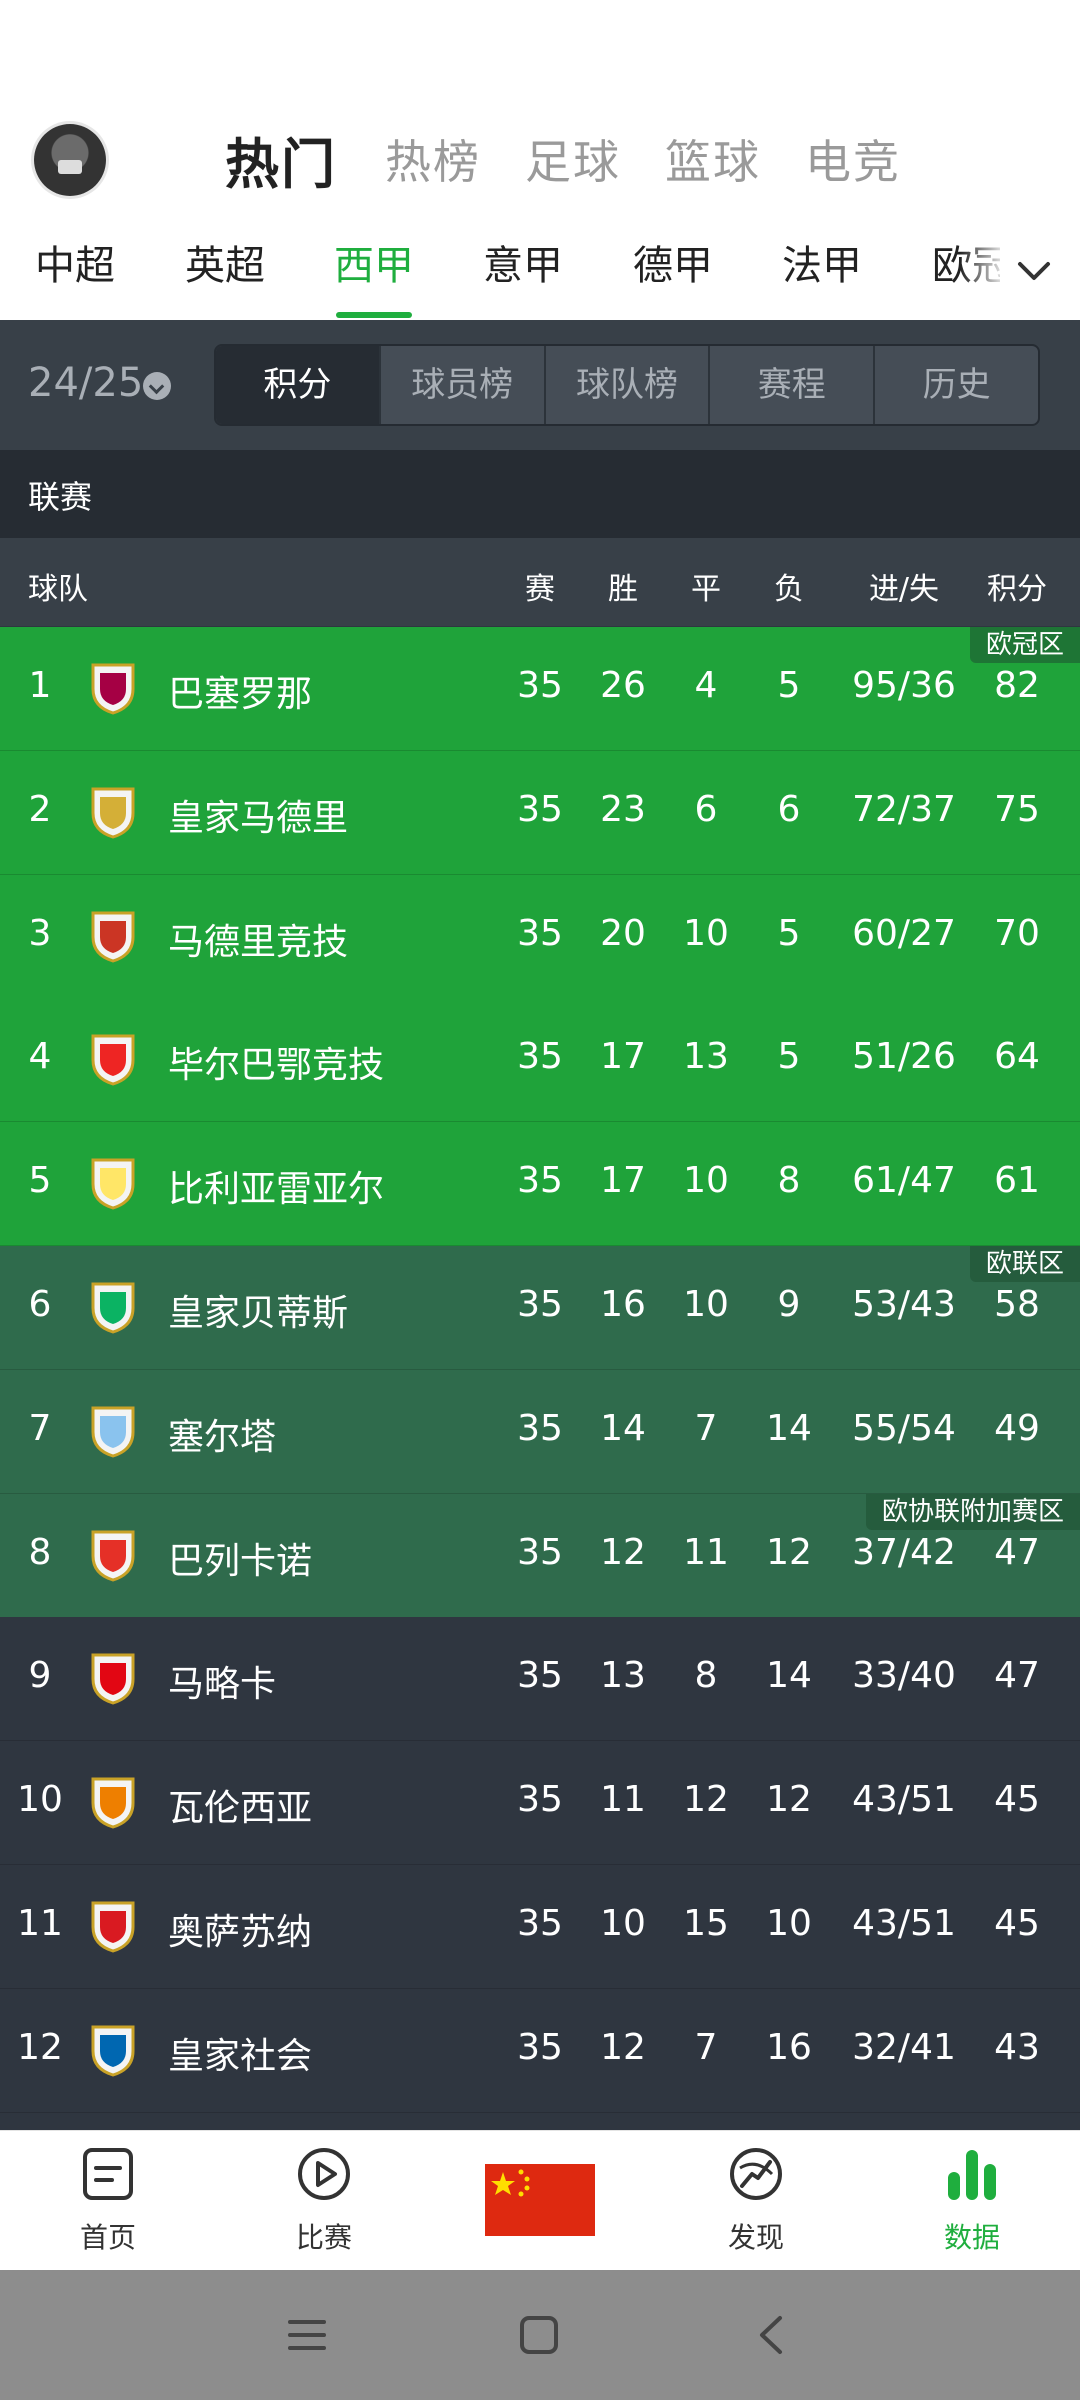  I want to click on table-row: 12 皇家社会 35 12 7 16 32/41 43, so click(540, 2050).